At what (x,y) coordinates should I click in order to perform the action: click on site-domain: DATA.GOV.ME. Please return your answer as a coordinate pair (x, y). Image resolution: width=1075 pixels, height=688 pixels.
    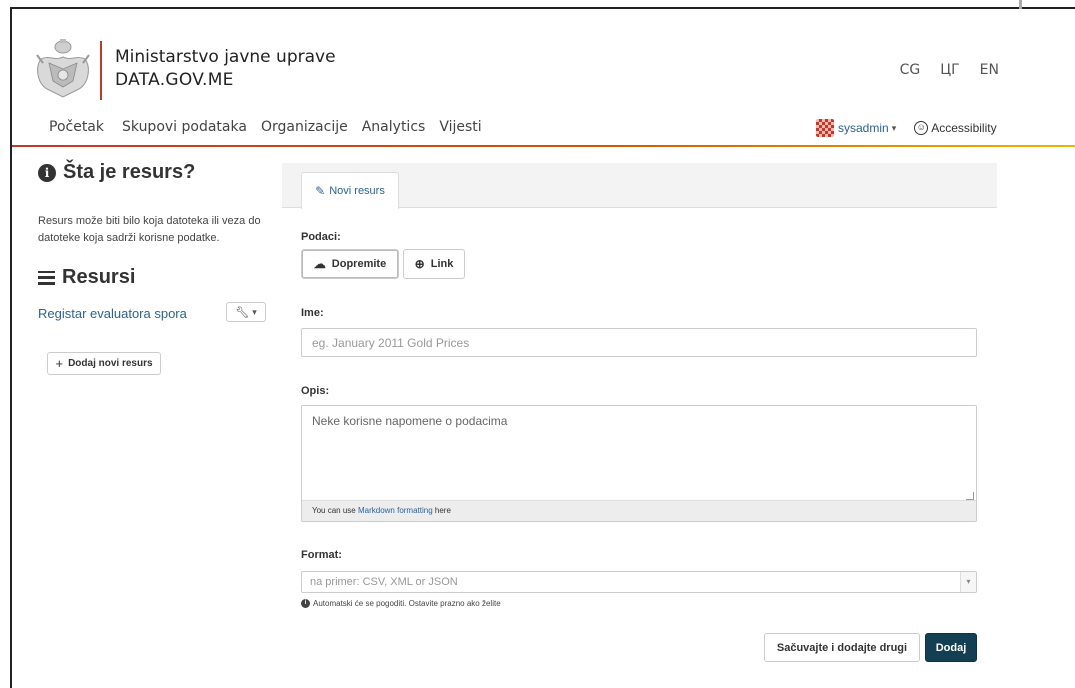
    Looking at the image, I should click on (174, 80).